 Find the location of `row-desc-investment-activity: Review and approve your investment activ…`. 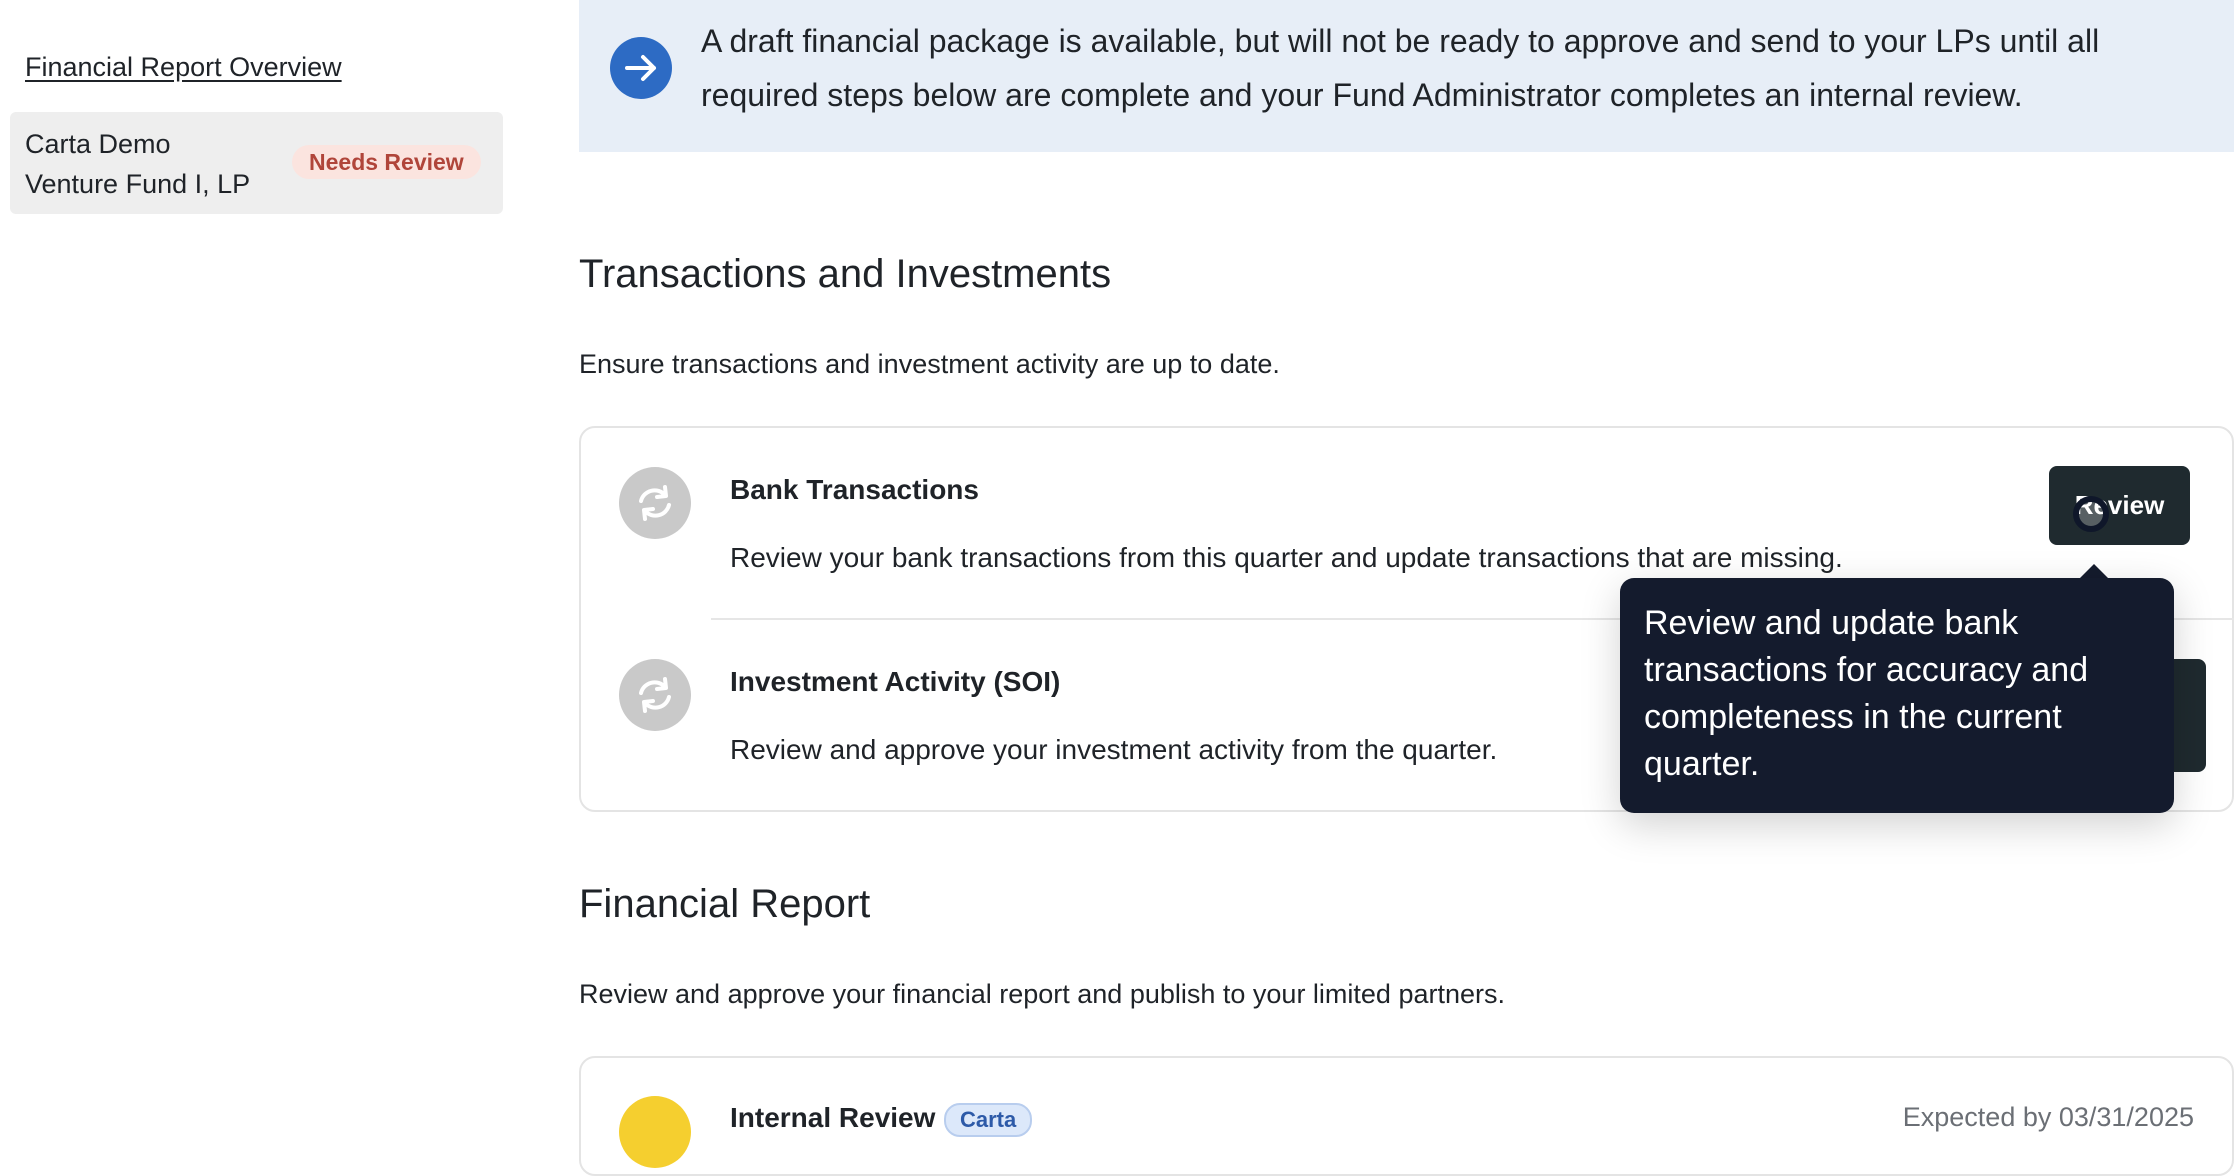

row-desc-investment-activity: Review and approve your investment activ… is located at coordinates (1114, 749).